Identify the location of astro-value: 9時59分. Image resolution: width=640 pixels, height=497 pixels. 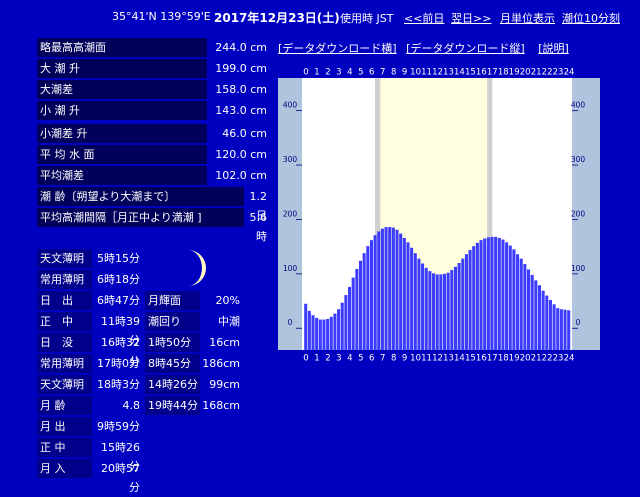
(118, 426).